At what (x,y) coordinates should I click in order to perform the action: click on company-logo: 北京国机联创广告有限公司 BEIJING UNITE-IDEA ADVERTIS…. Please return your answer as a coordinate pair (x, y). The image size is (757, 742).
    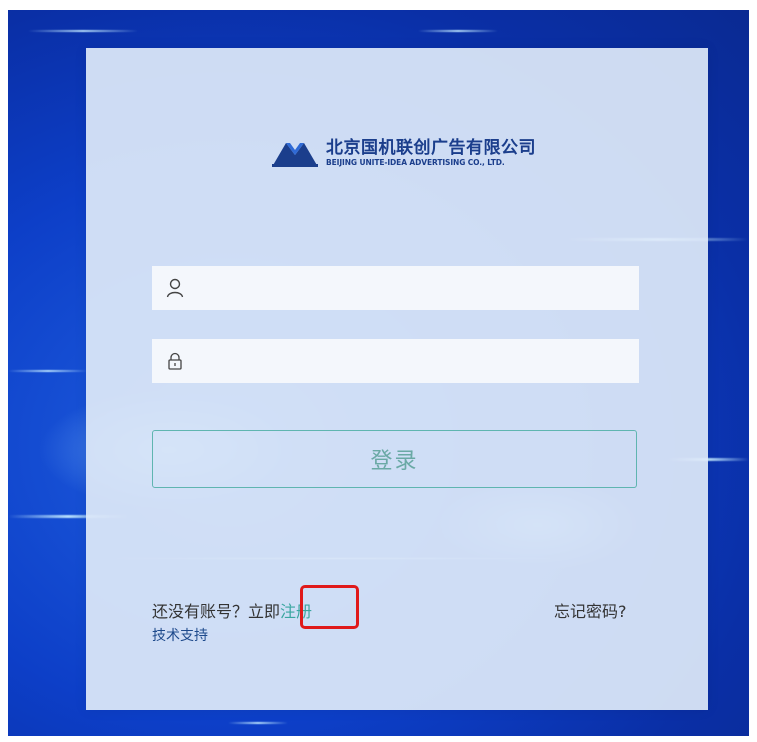
    Looking at the image, I should click on (404, 153).